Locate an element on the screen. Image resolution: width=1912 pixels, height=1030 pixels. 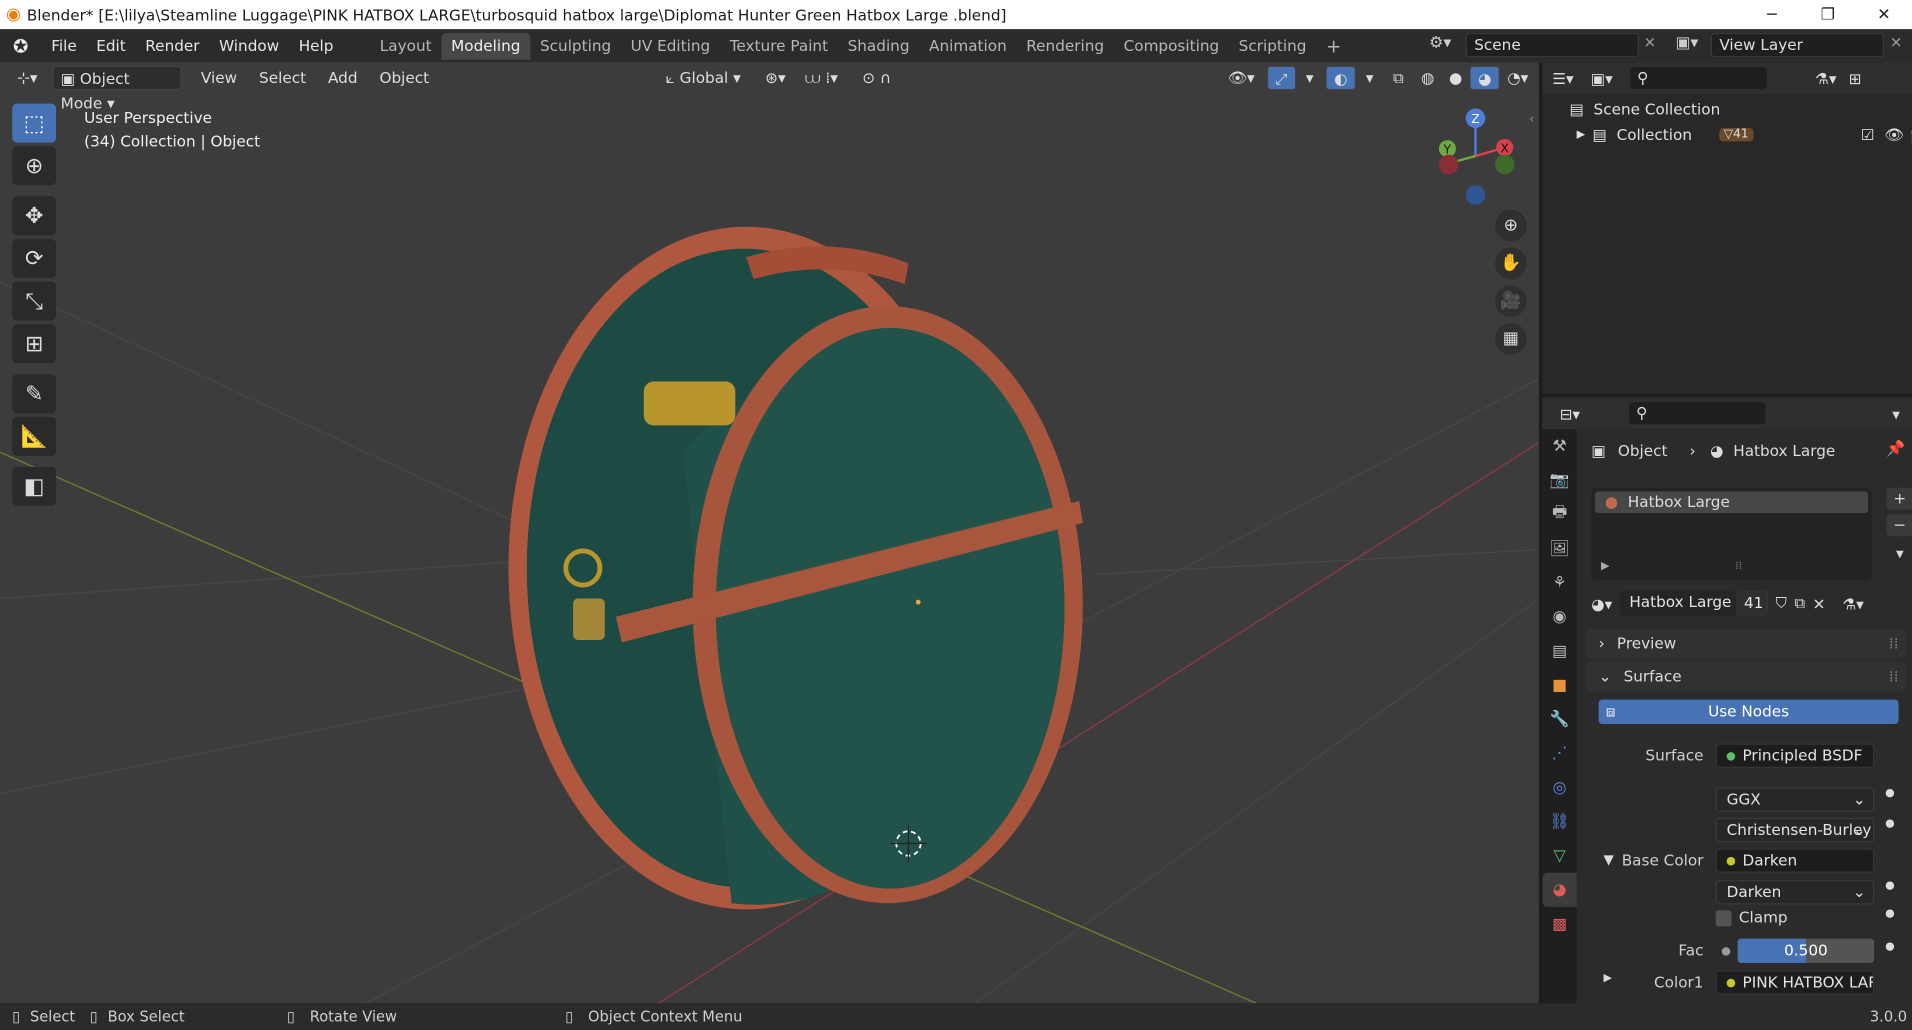
blend-mode-dropdown: Darken ⌄ is located at coordinates (1795, 892).